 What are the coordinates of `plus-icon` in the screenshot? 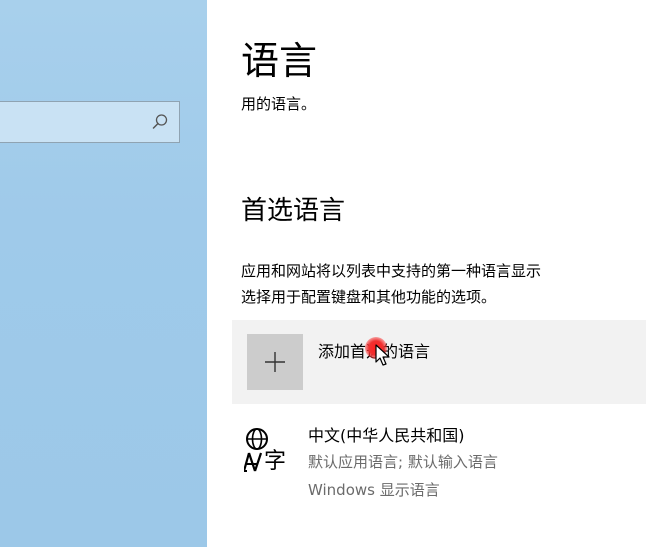 It's located at (275, 362).